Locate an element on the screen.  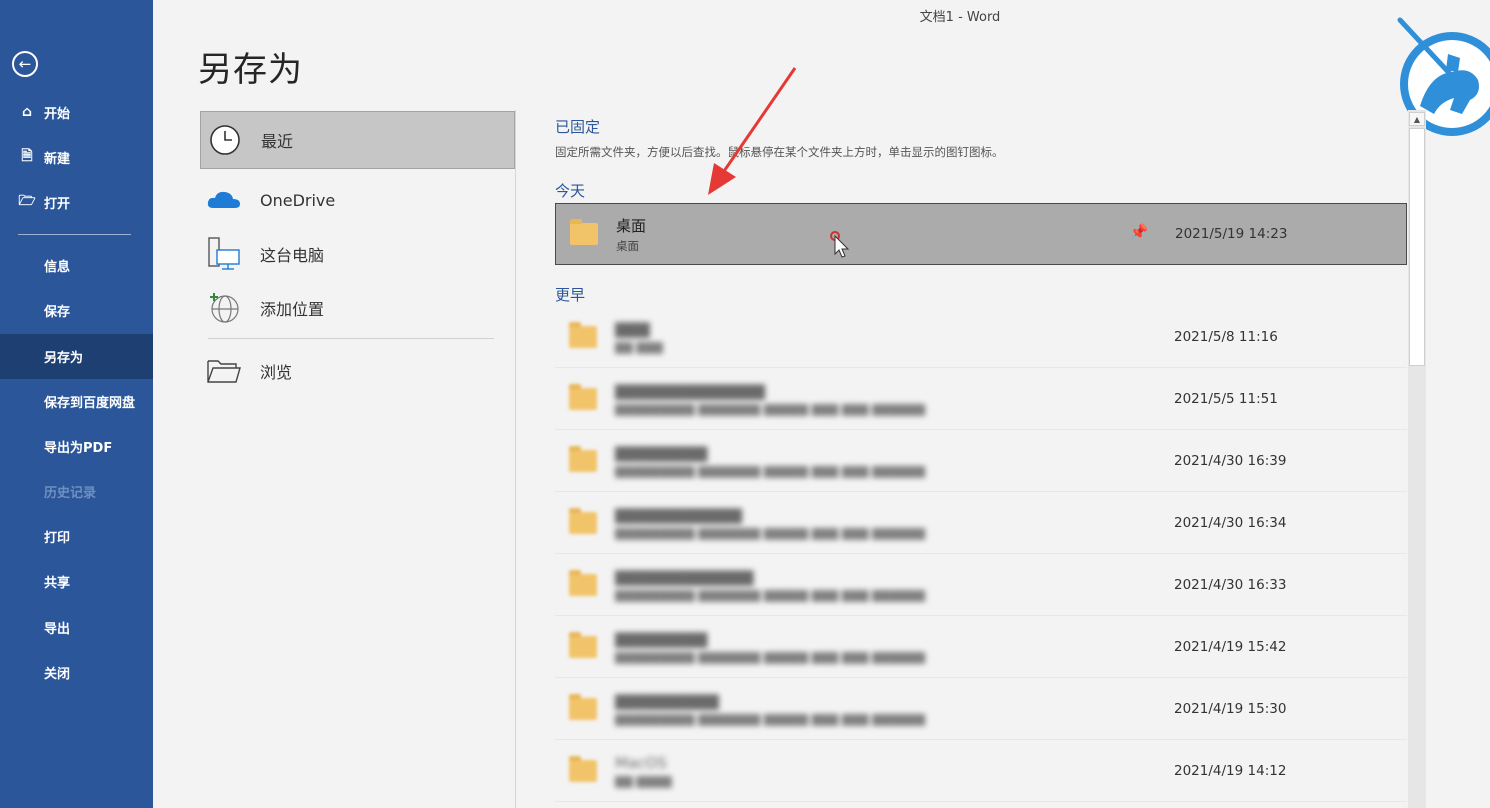
sidebar-item-label: 导出 is located at coordinates (57, 629).